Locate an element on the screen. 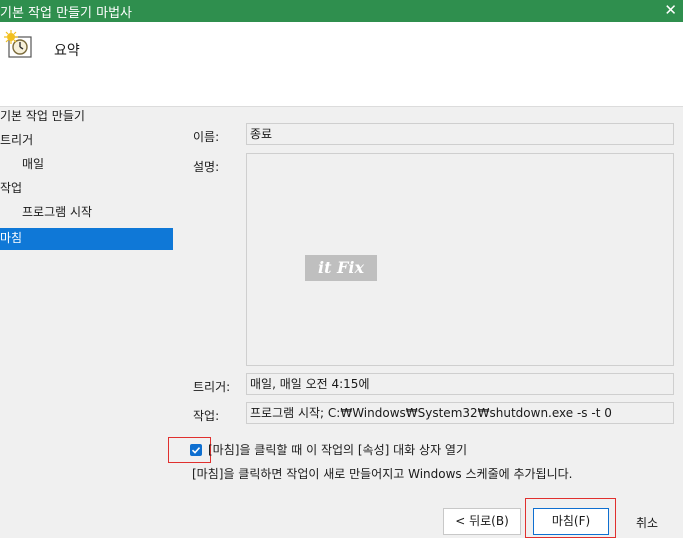 The height and width of the screenshot is (538, 683). title-bar: 기본 작업 만들기 마법사 ✕ is located at coordinates (341, 11).